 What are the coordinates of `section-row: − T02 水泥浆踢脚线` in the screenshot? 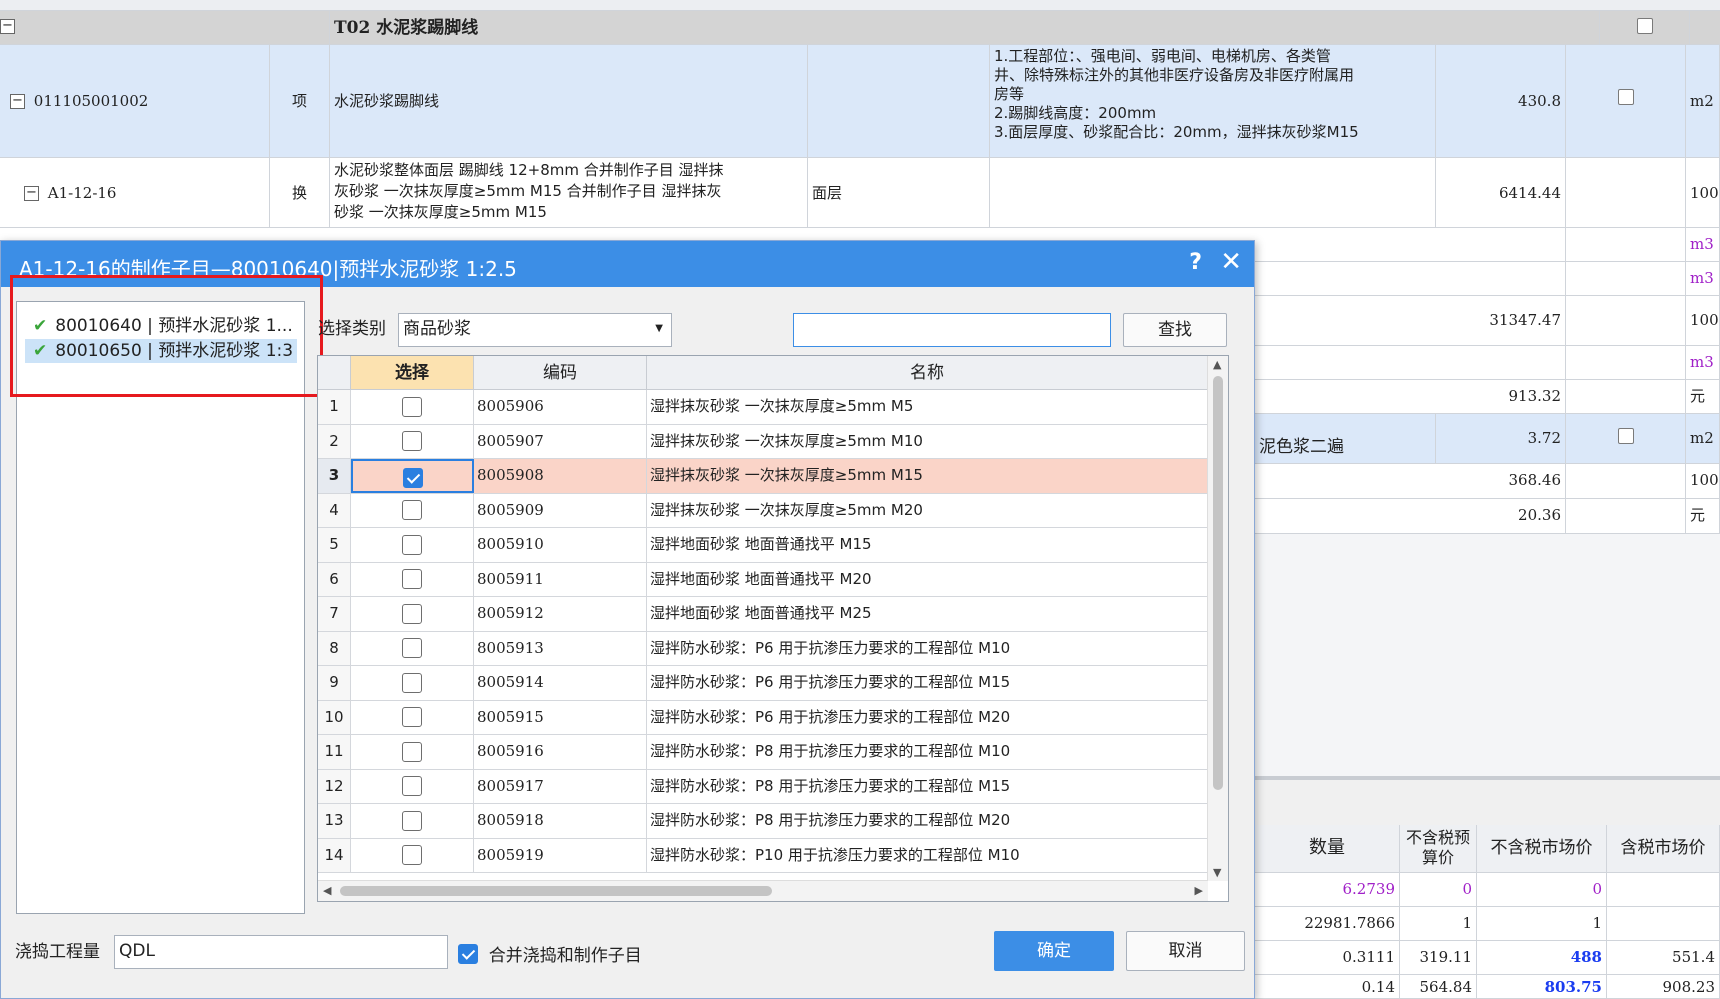 It's located at (860, 28).